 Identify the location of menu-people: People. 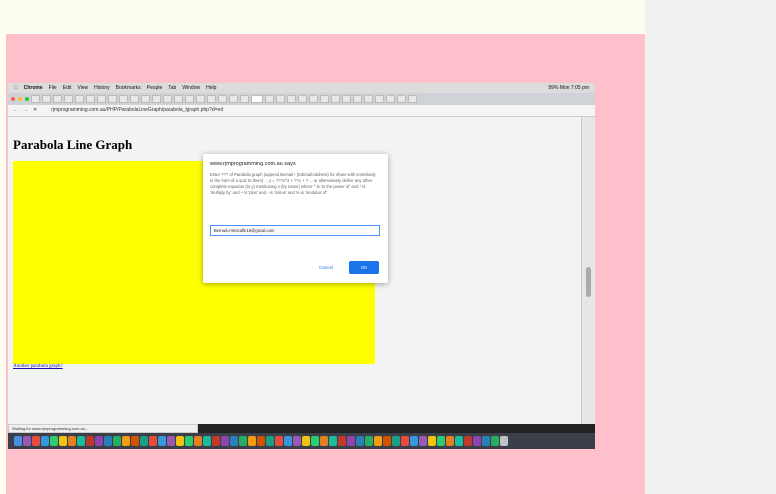
(155, 88).